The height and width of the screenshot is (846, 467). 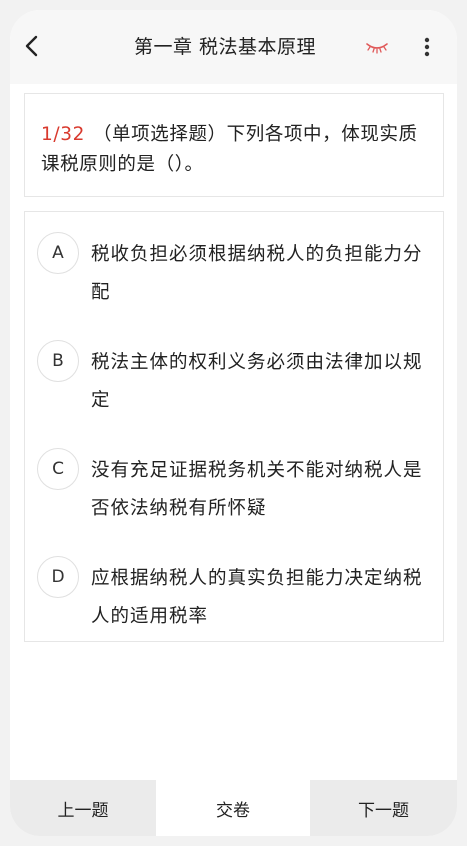 I want to click on more-options-button, so click(x=427, y=47).